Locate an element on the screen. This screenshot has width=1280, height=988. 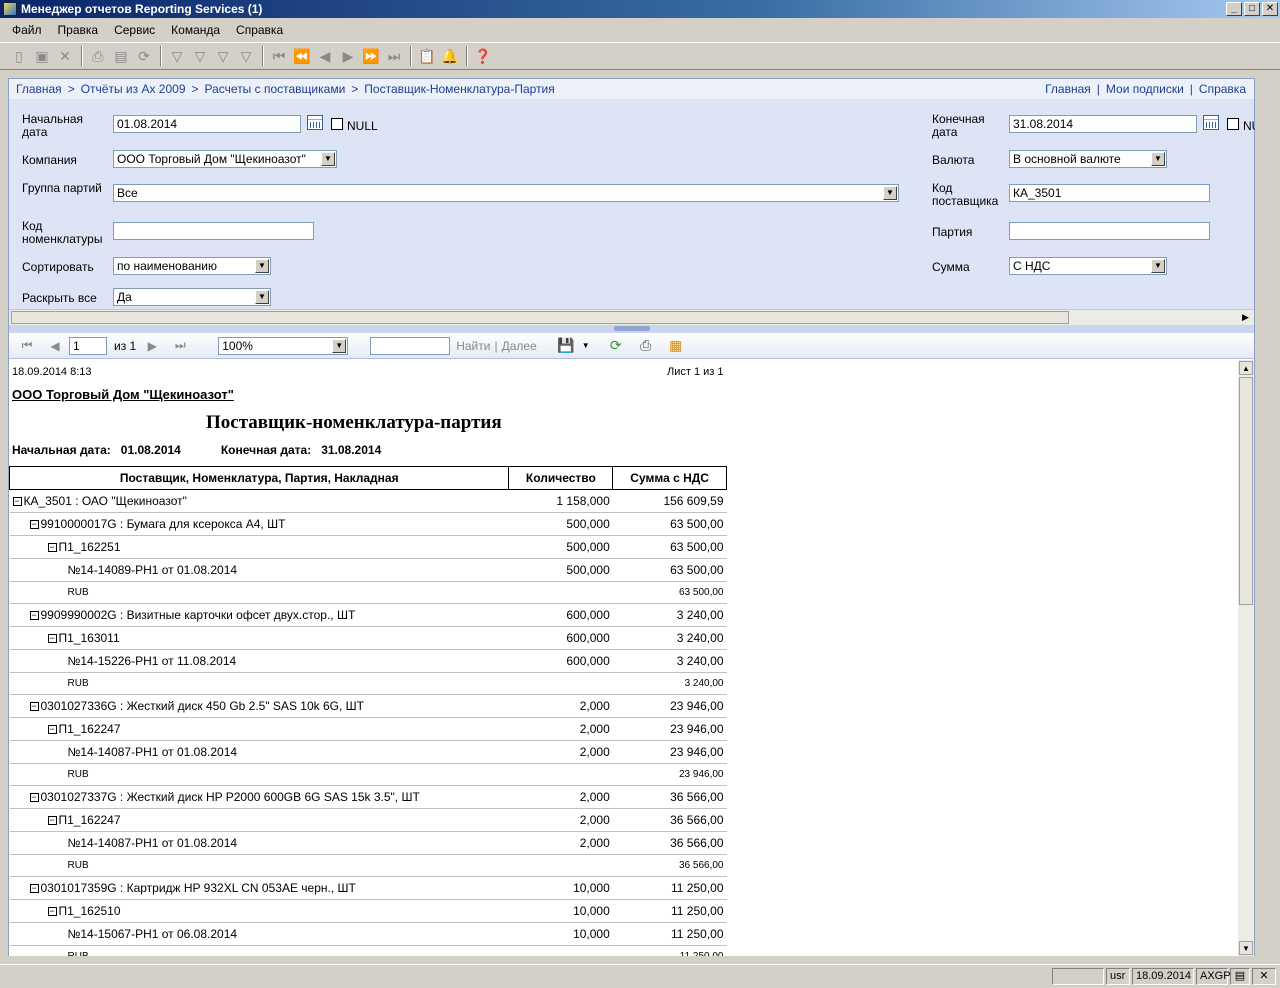
first-page-icon: ⏮ is located at coordinates (27, 345).